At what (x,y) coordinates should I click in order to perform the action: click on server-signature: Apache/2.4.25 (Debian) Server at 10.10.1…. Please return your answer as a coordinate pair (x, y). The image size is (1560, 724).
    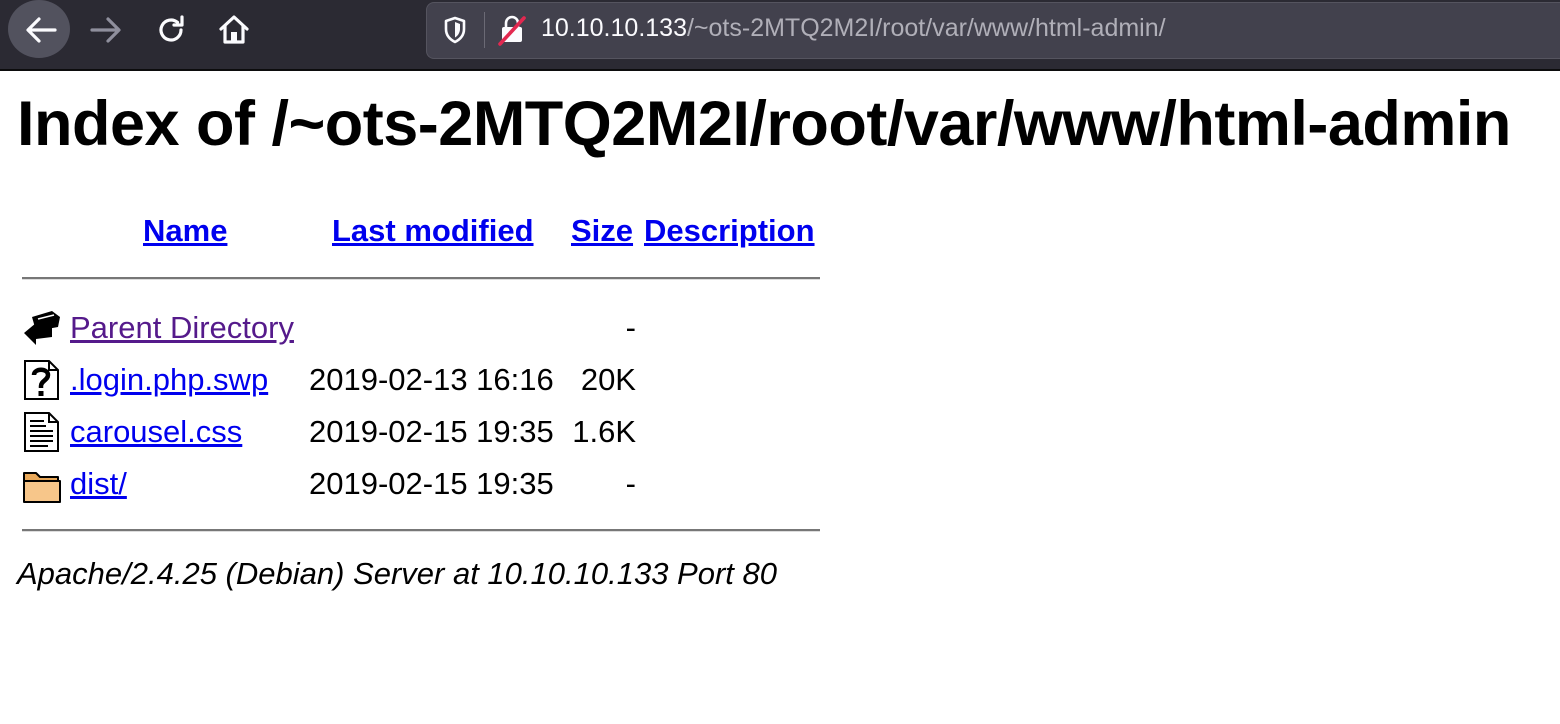
    Looking at the image, I should click on (397, 573).